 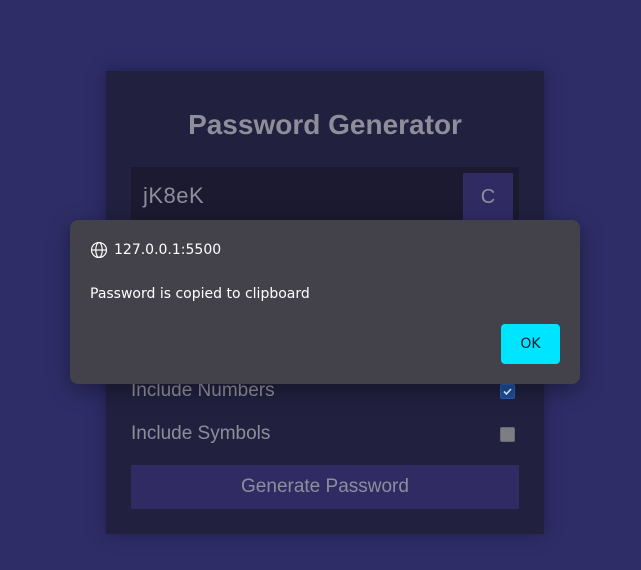 What do you see at coordinates (507, 434) in the screenshot?
I see `symbols-checkbox` at bounding box center [507, 434].